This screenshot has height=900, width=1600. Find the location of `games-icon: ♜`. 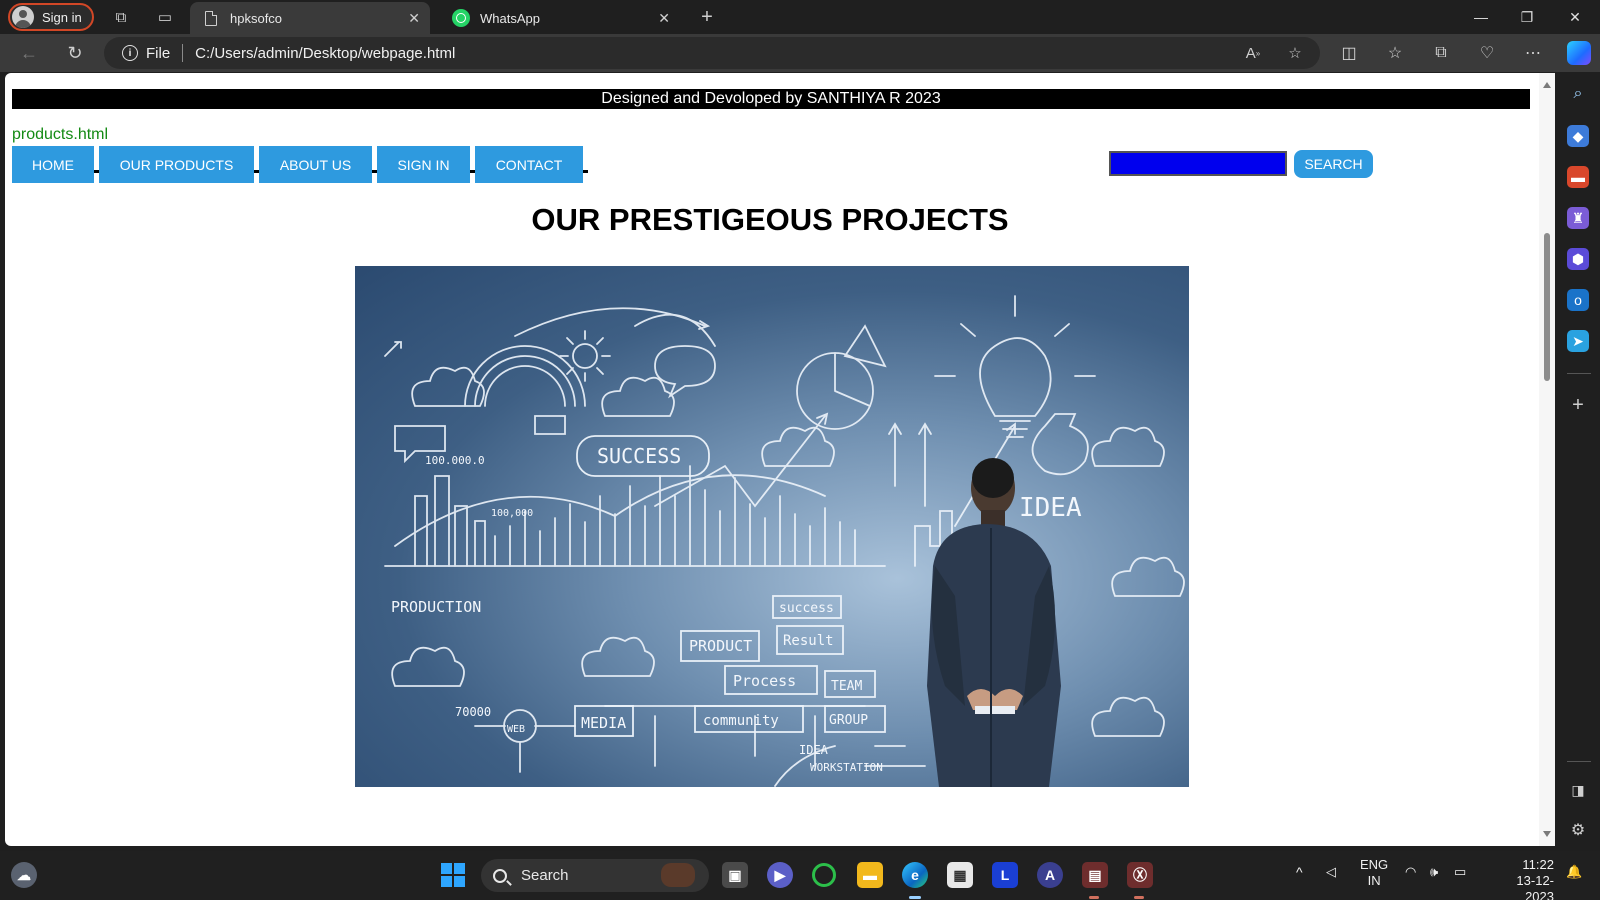

games-icon: ♜ is located at coordinates (1578, 218).